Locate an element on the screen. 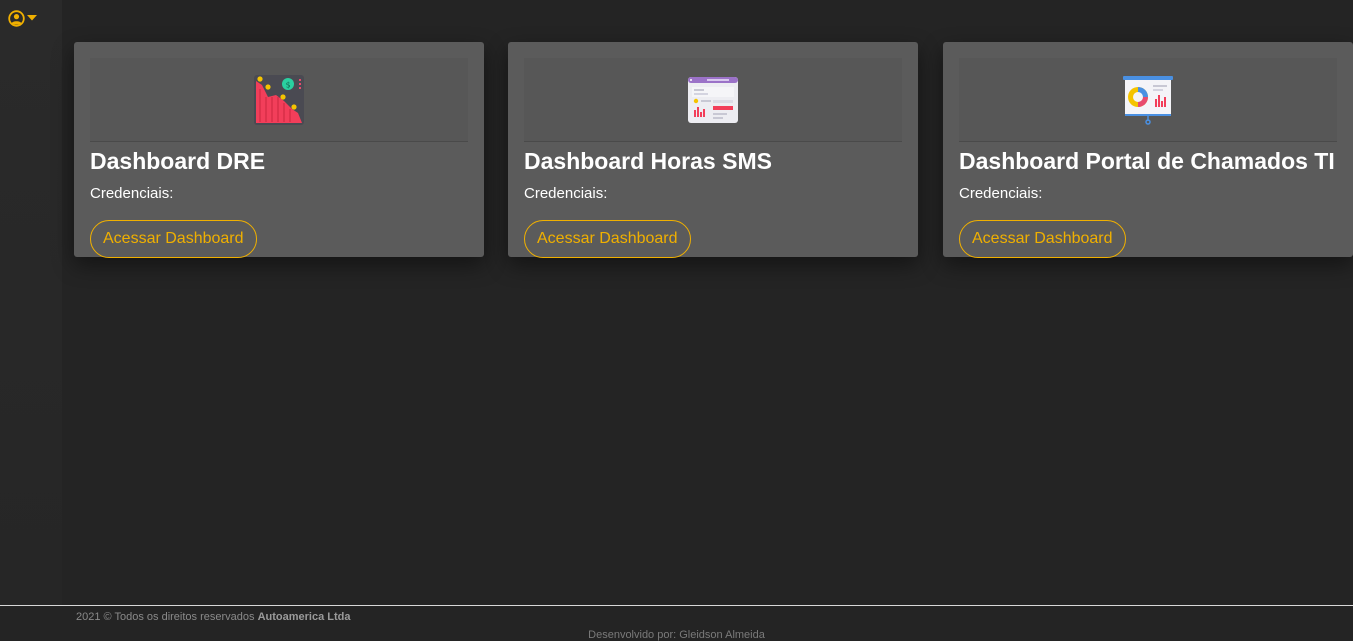  sidebar is located at coordinates (31, 303).